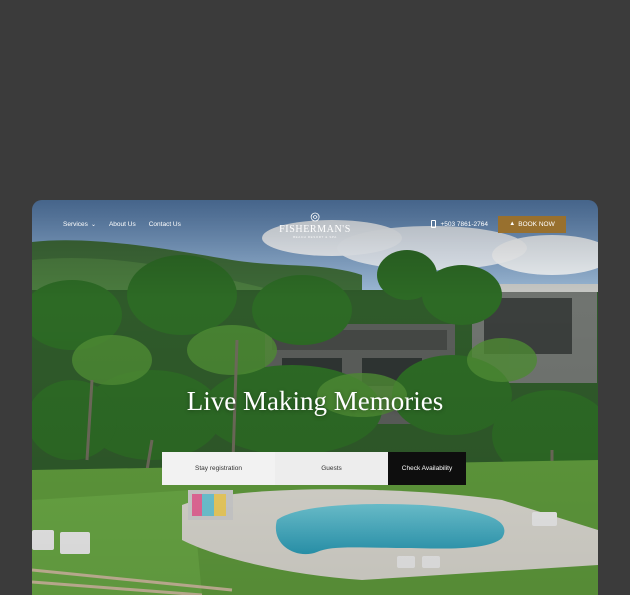 This screenshot has height=595, width=630. What do you see at coordinates (427, 468) in the screenshot?
I see `check-availability-button: Check Availability` at bounding box center [427, 468].